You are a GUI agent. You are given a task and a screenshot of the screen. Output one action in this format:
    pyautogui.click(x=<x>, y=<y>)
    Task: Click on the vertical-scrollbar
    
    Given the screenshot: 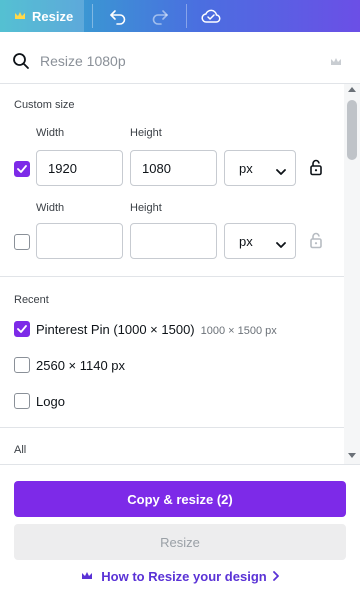 What is the action you would take?
    pyautogui.click(x=352, y=274)
    